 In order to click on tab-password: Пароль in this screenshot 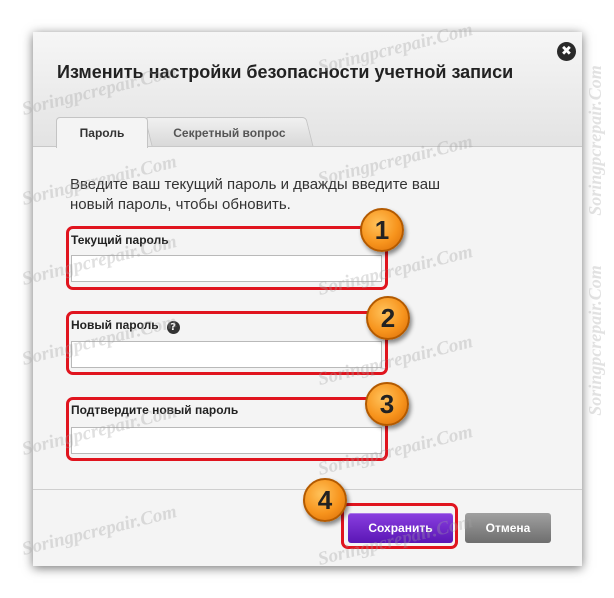, I will do `click(102, 132)`.